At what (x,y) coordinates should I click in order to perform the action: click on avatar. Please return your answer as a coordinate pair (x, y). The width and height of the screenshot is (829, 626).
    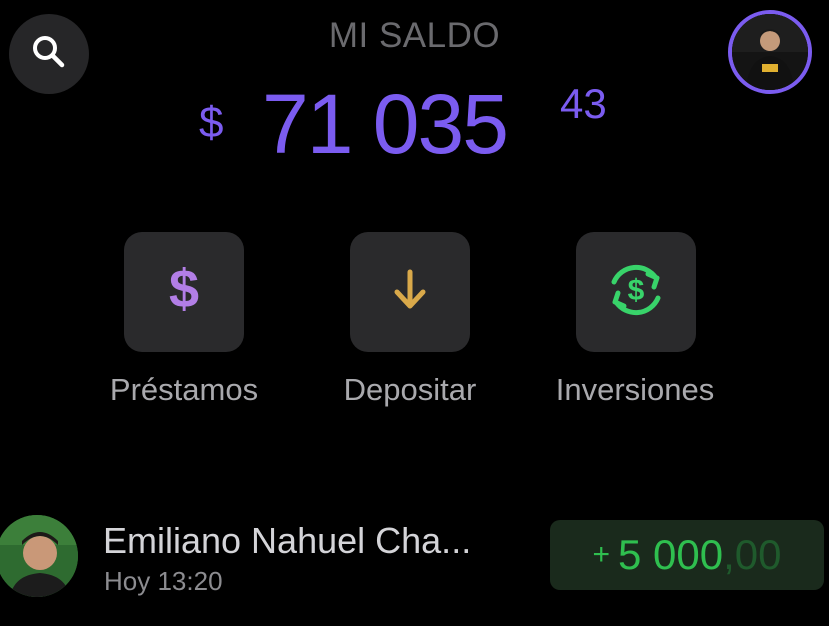
    Looking at the image, I should click on (39, 556).